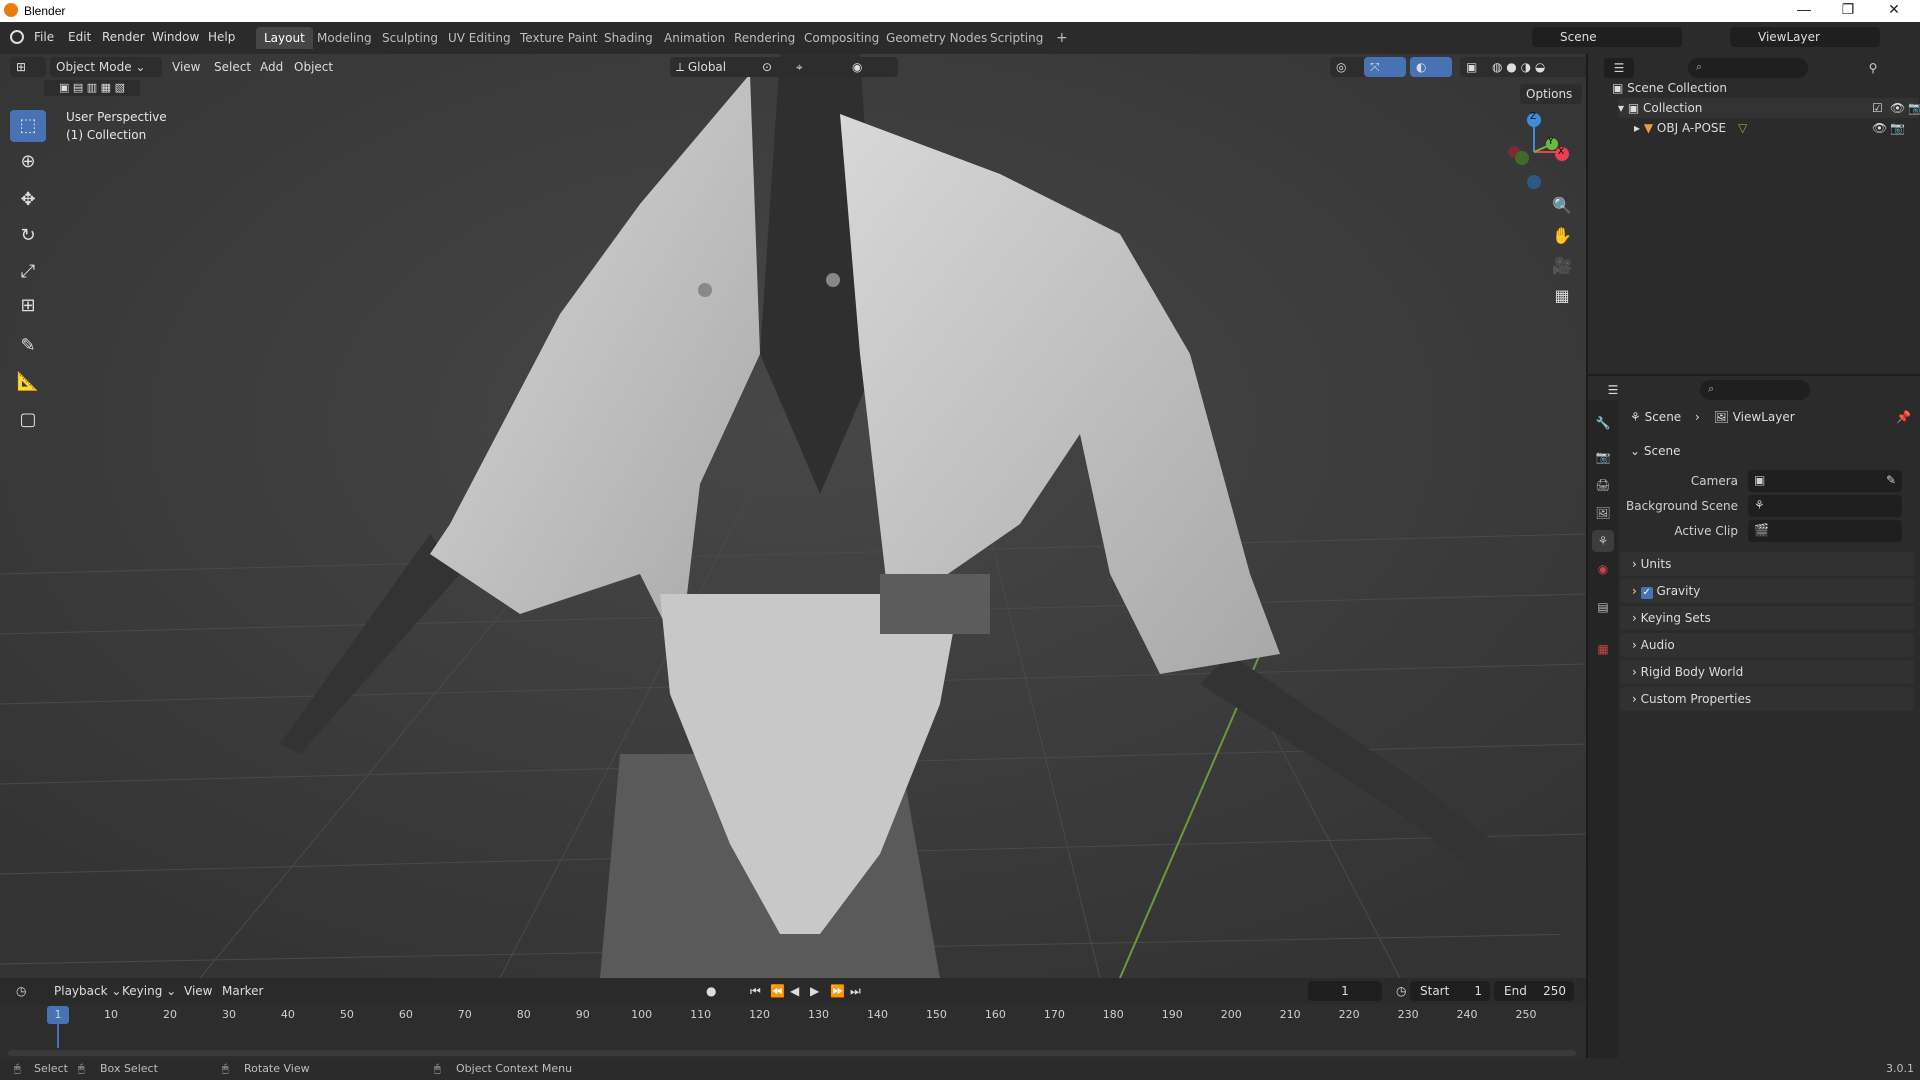  Describe the element at coordinates (1877, 108) in the screenshot. I see `checkbox-icon: ☑` at that location.